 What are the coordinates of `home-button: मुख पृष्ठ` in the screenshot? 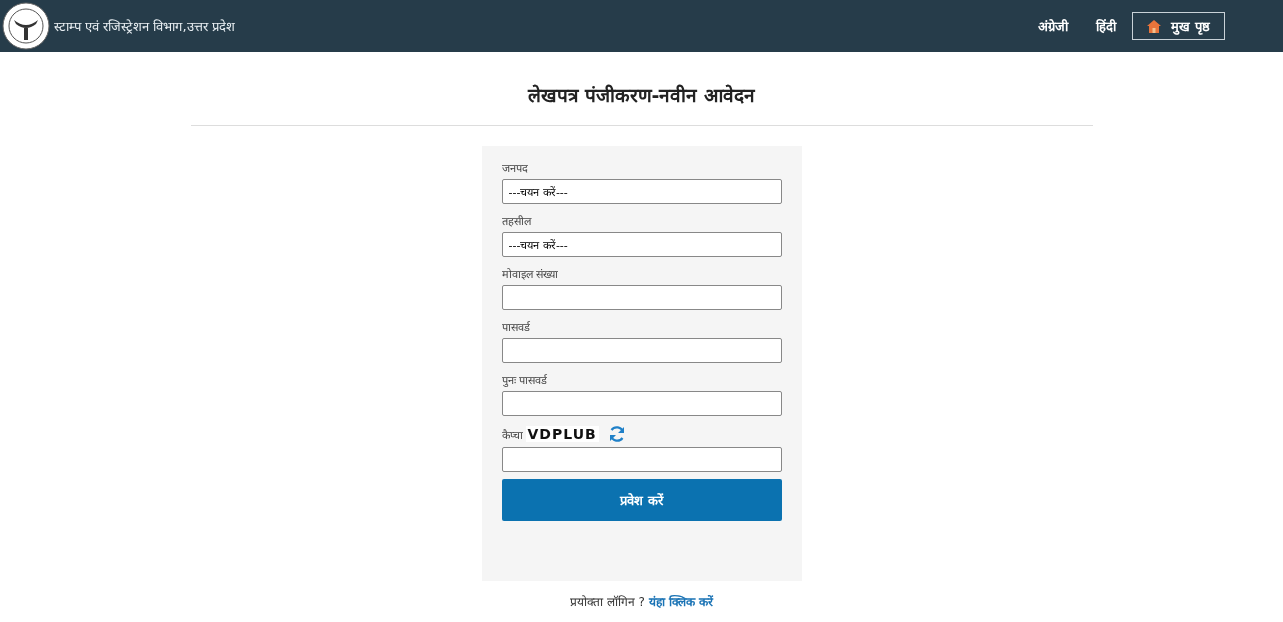 It's located at (1178, 26).